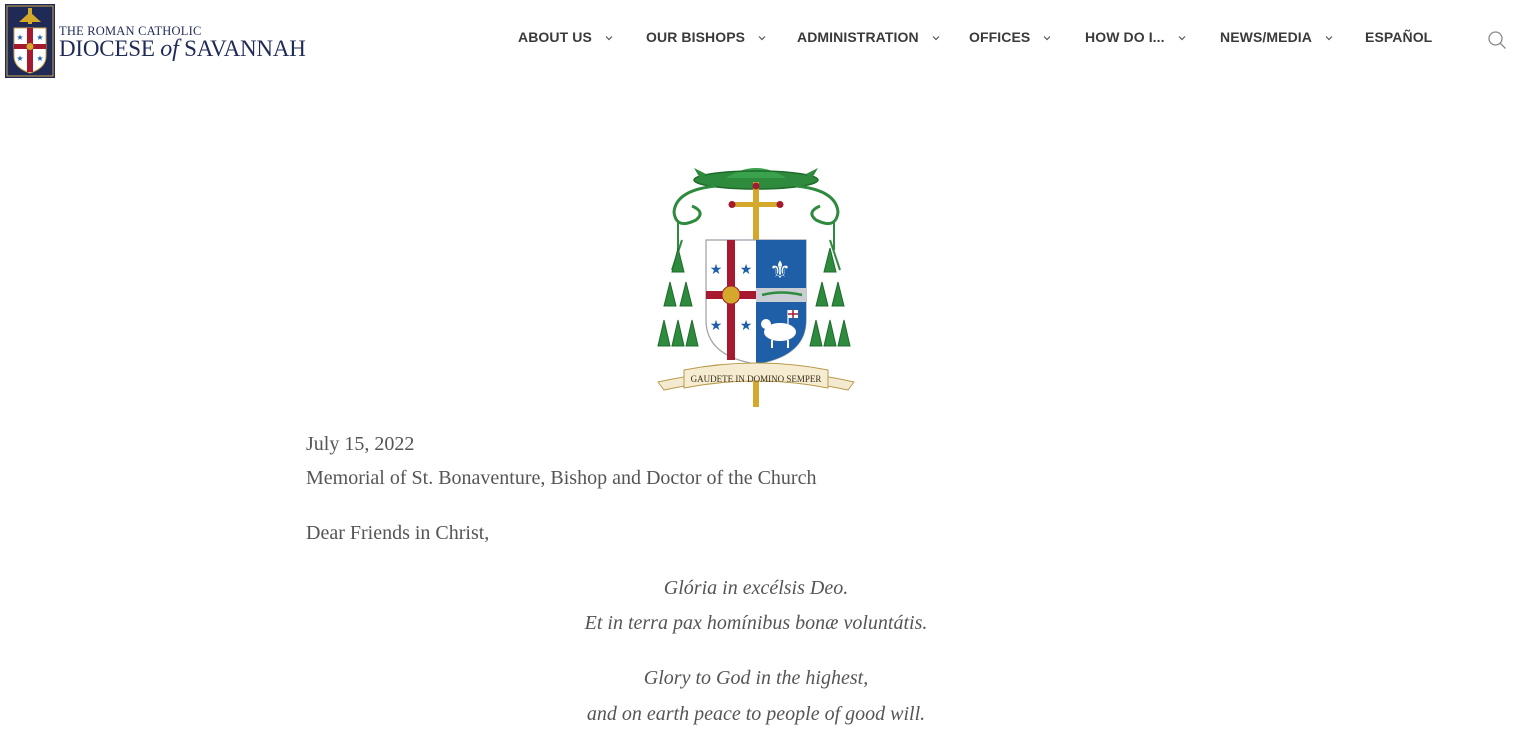 This screenshot has width=1536, height=739. I want to click on nav-item-label: ESPAÑOL, so click(1399, 37).